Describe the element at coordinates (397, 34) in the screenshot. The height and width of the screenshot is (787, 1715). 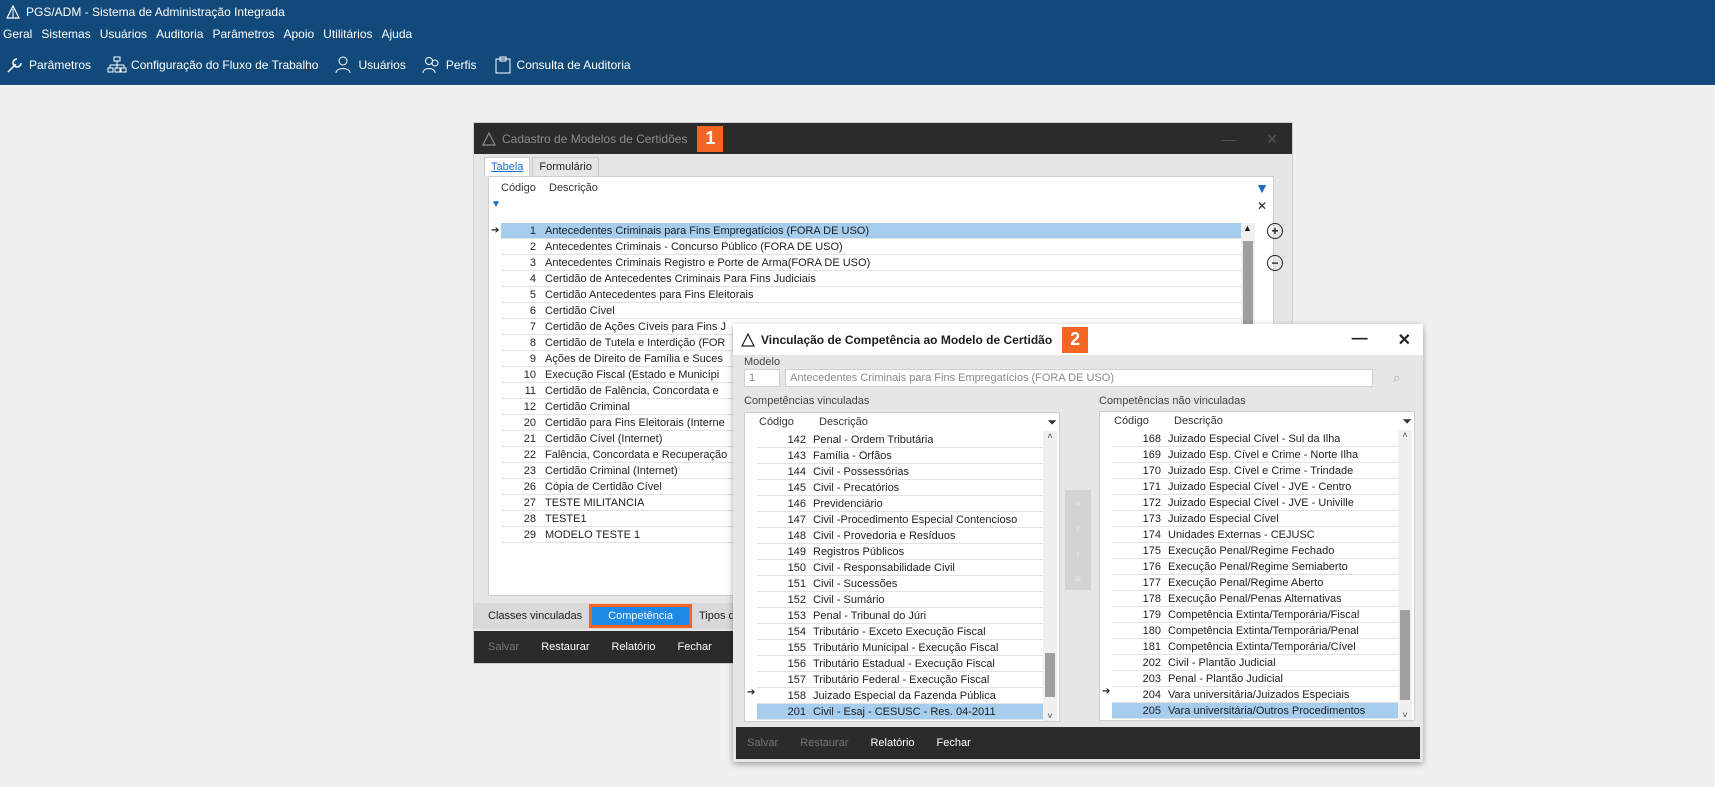
I see `menu-ajuda: Ajuda` at that location.